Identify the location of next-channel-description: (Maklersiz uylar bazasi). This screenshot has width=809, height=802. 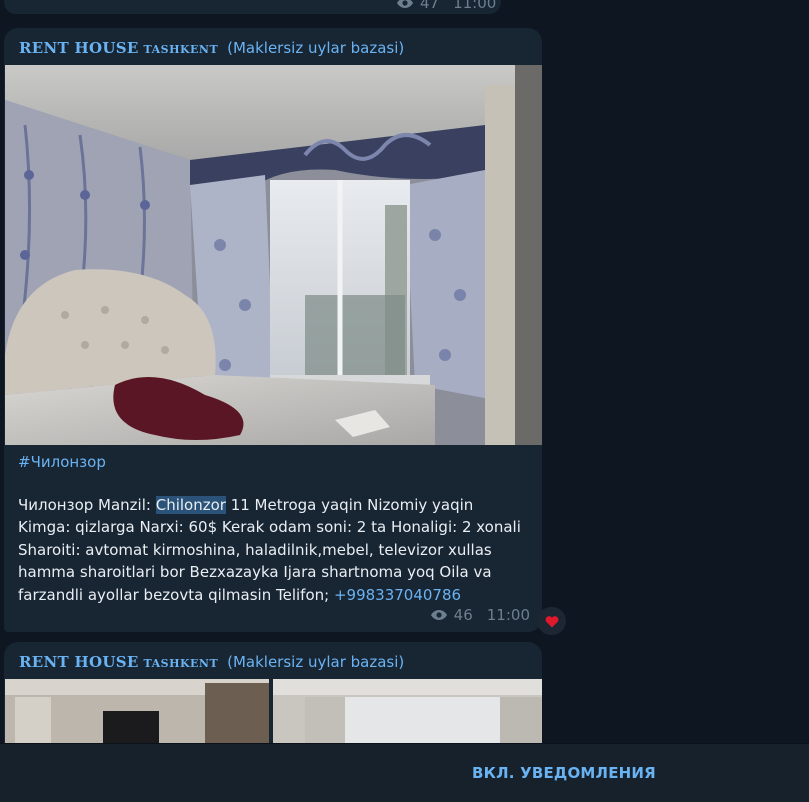
(316, 662).